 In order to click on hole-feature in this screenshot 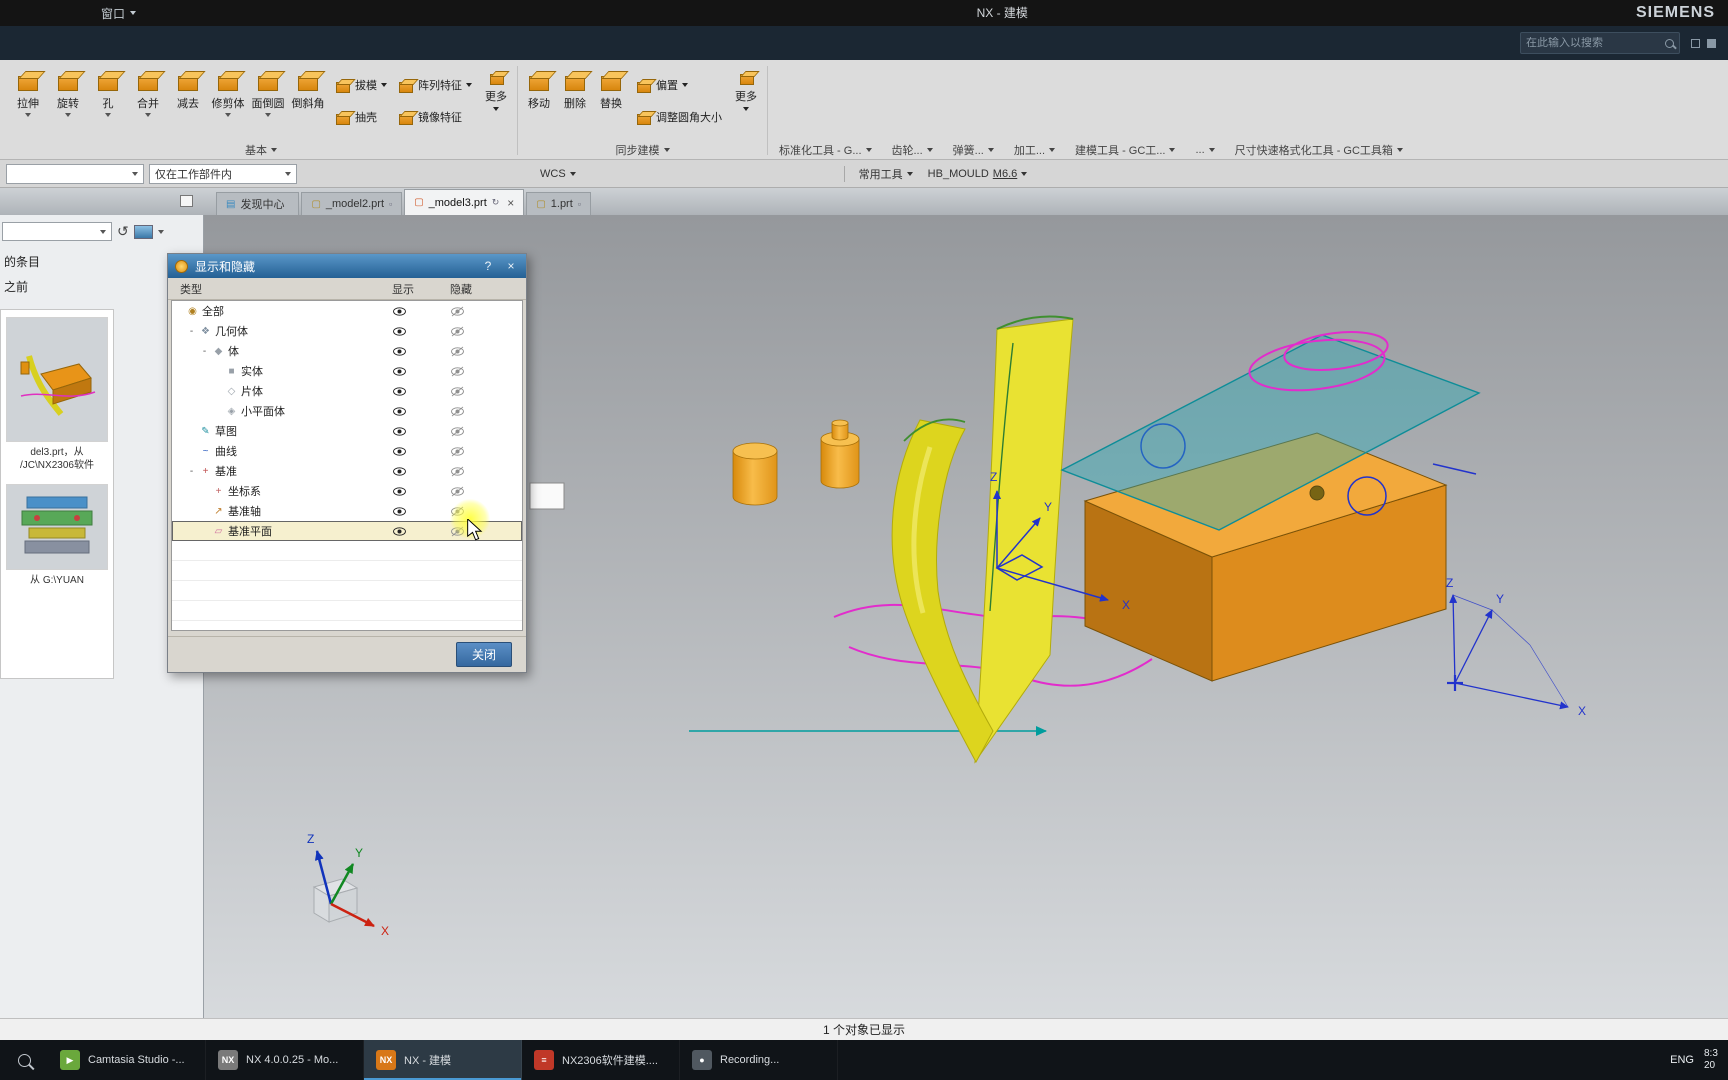, I will do `click(1317, 493)`.